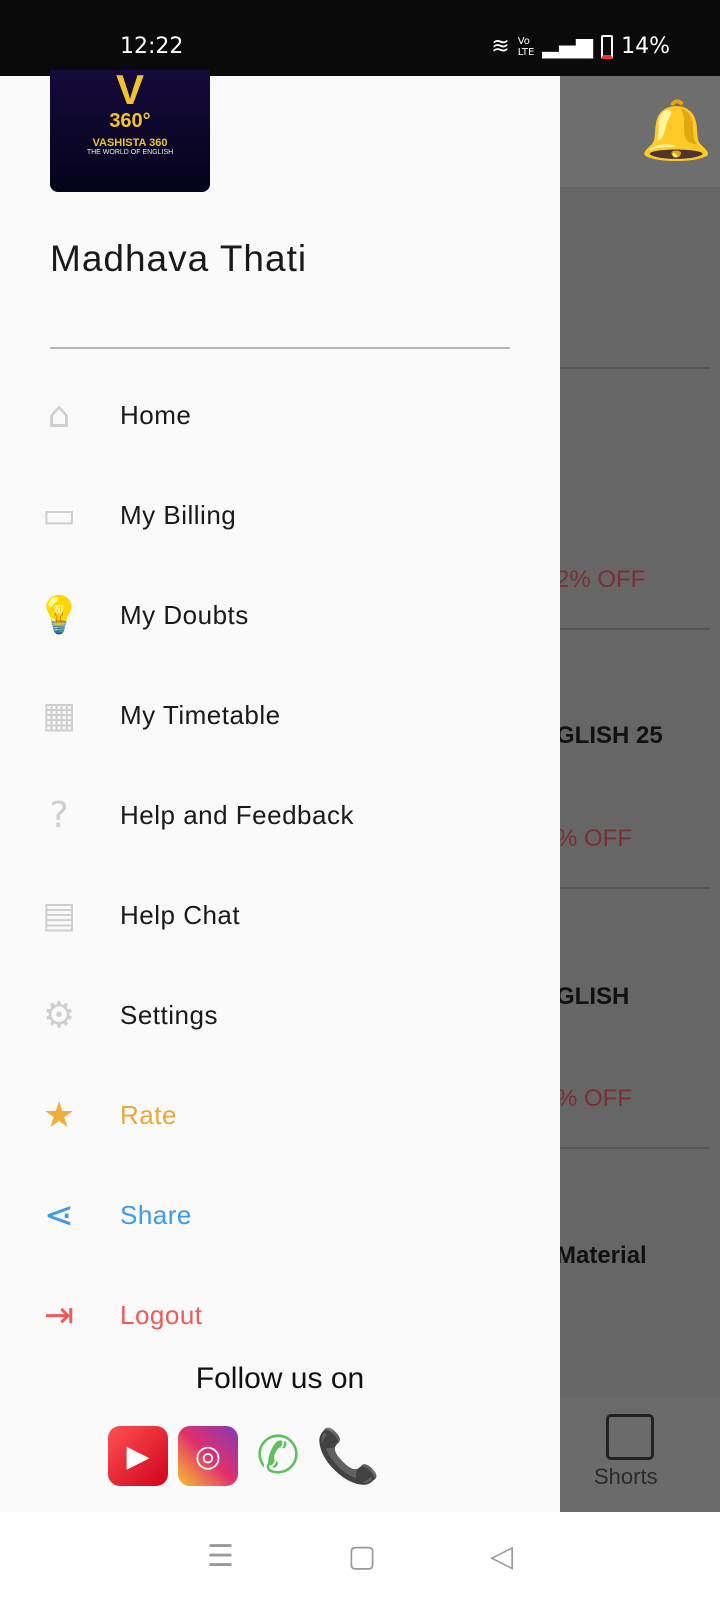 The image size is (720, 1600). What do you see at coordinates (59, 815) in the screenshot?
I see `help-icon: ?` at bounding box center [59, 815].